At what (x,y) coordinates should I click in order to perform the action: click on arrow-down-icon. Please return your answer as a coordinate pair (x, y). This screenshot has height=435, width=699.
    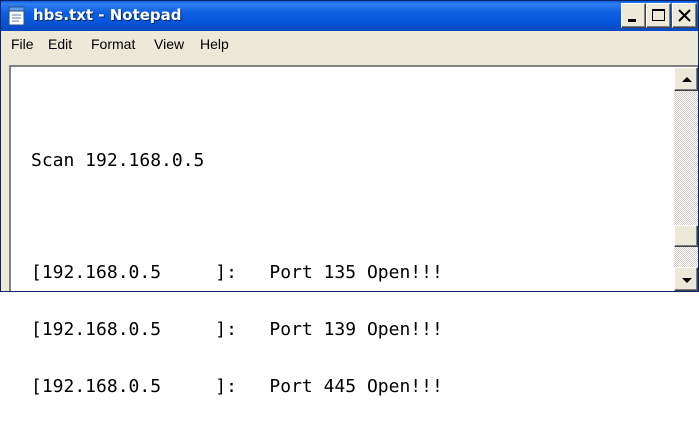
    Looking at the image, I should click on (687, 280).